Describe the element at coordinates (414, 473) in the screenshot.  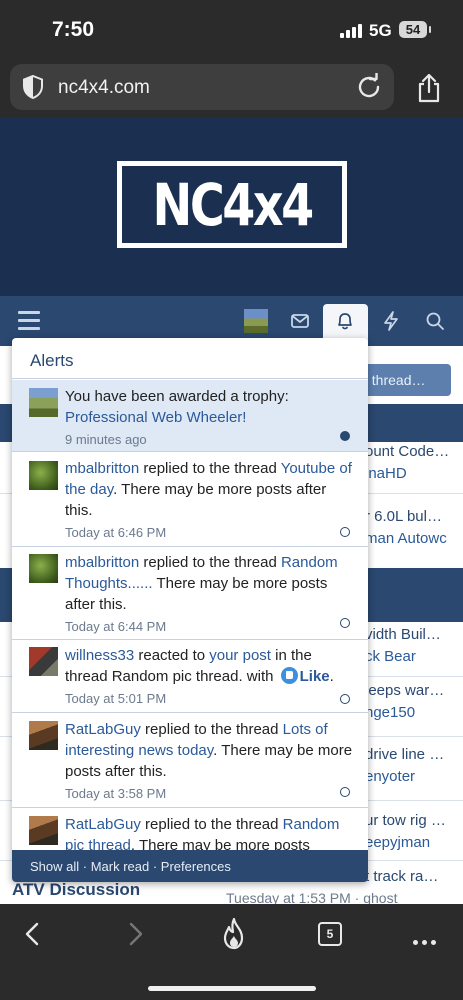
I see `thread-author: inaHD` at that location.